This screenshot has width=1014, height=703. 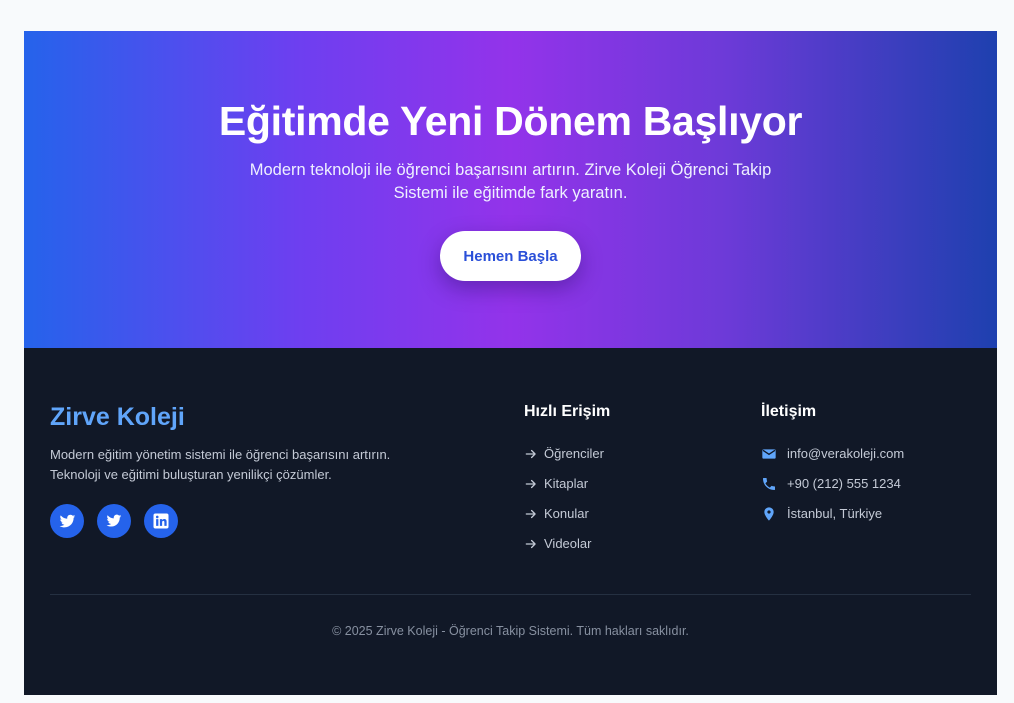 I want to click on get-started-button: Hemen Başla, so click(x=510, y=256).